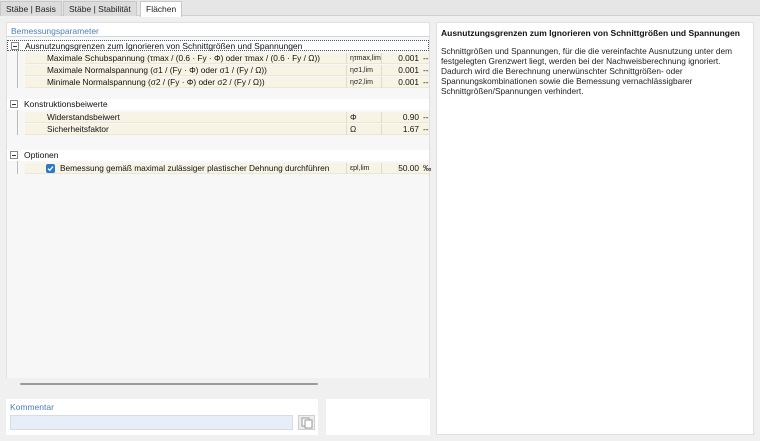 The height and width of the screenshot is (441, 760). I want to click on param-symbol: ησ1,lim, so click(361, 70).